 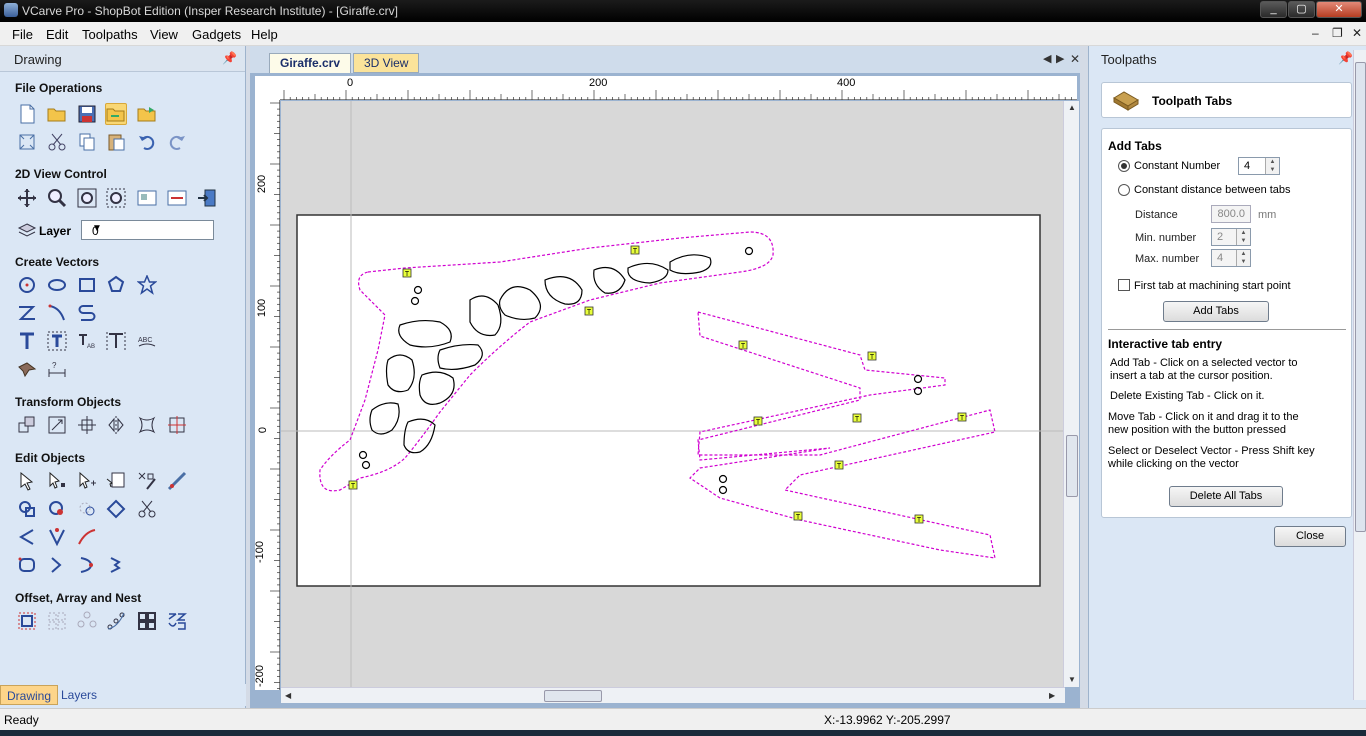 What do you see at coordinates (1231, 258) in the screenshot?
I see `max-number-stepper: 4 ▲ ▼` at bounding box center [1231, 258].